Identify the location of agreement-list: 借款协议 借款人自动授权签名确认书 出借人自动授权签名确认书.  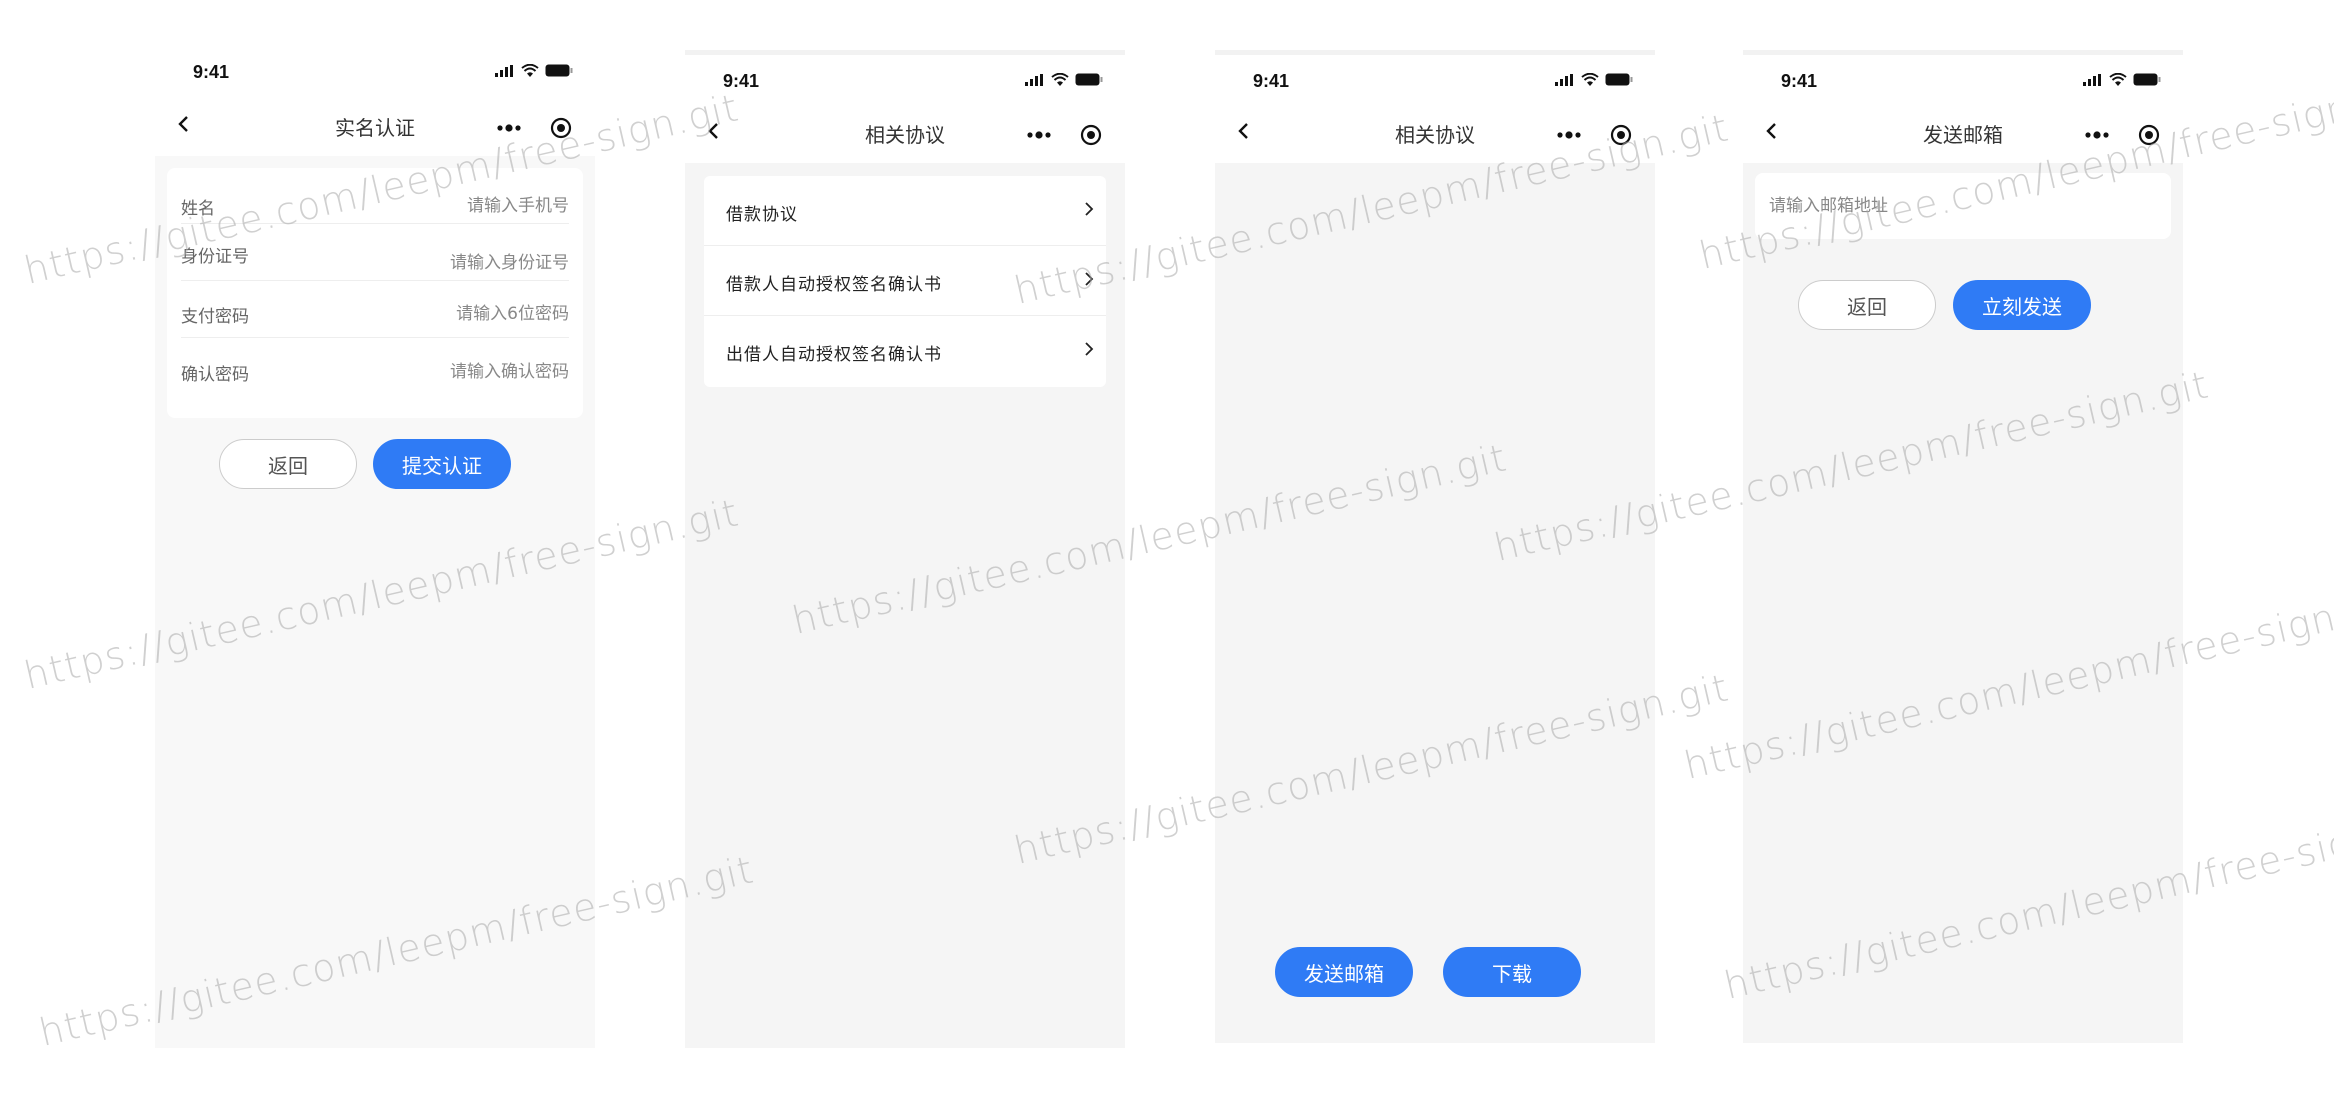
(905, 281).